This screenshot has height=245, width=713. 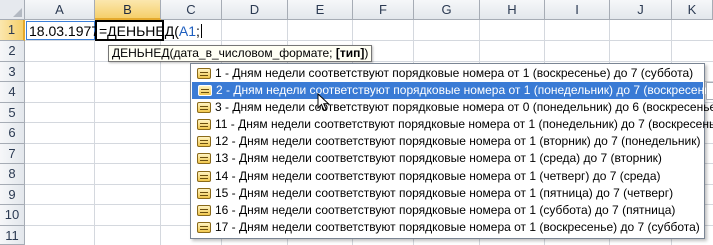 I want to click on column-header-i: I, so click(x=577, y=10).